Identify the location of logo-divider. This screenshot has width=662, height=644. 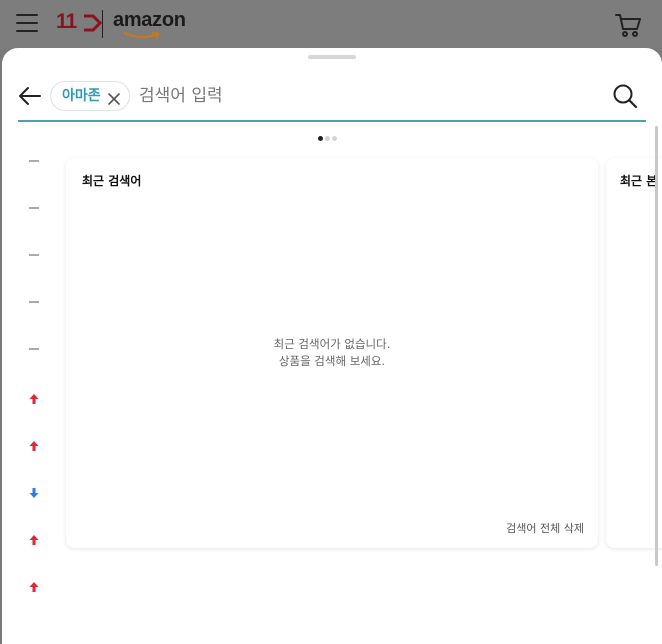
(102, 24).